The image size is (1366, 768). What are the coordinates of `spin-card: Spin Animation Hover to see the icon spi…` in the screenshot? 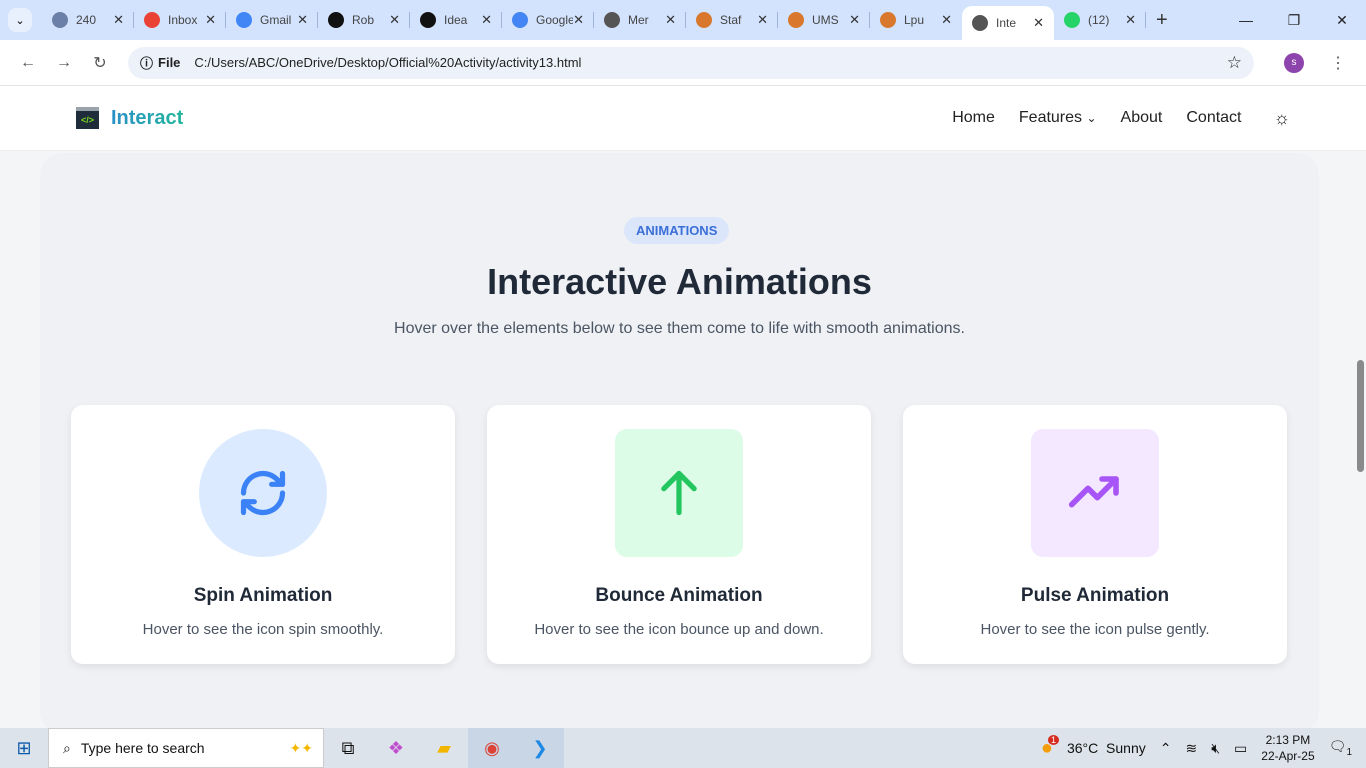 It's located at (263, 534).